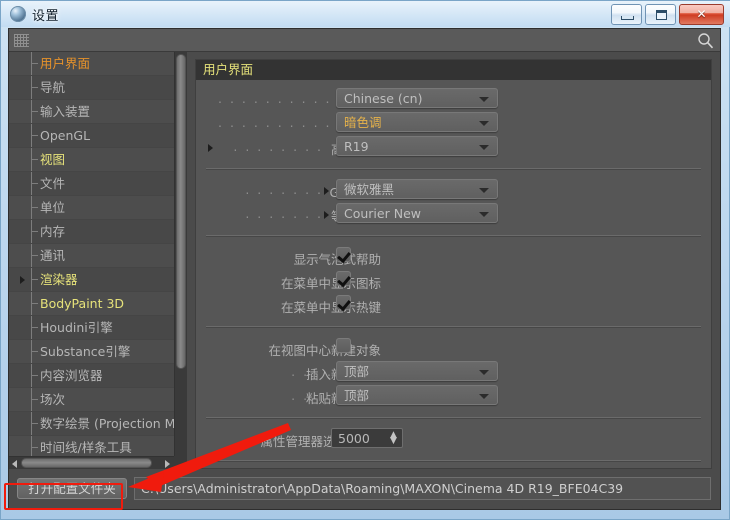  I want to click on settings-row: 属性管理器选择限制 5000 ▲ ▼, so click(453, 439).